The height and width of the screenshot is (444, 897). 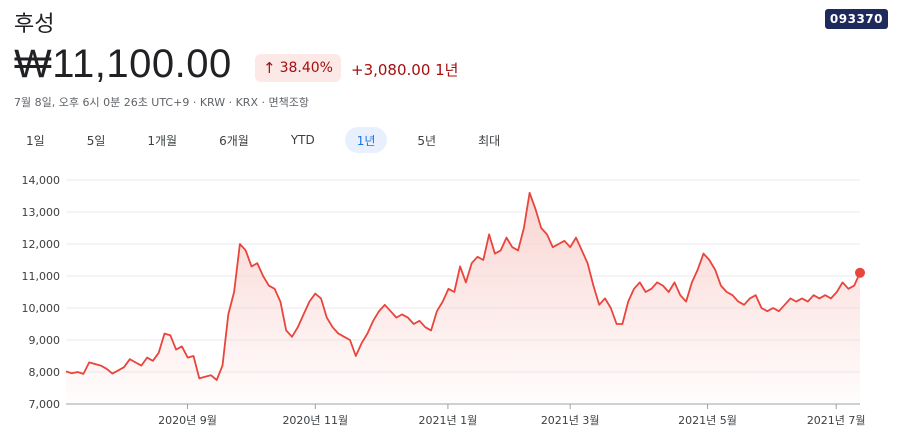 What do you see at coordinates (366, 140) in the screenshot?
I see `range-button-5: 1년` at bounding box center [366, 140].